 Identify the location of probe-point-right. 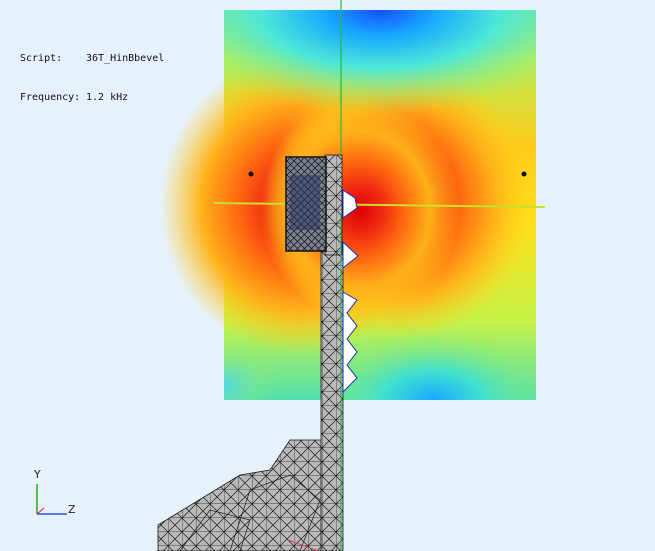
(524, 174).